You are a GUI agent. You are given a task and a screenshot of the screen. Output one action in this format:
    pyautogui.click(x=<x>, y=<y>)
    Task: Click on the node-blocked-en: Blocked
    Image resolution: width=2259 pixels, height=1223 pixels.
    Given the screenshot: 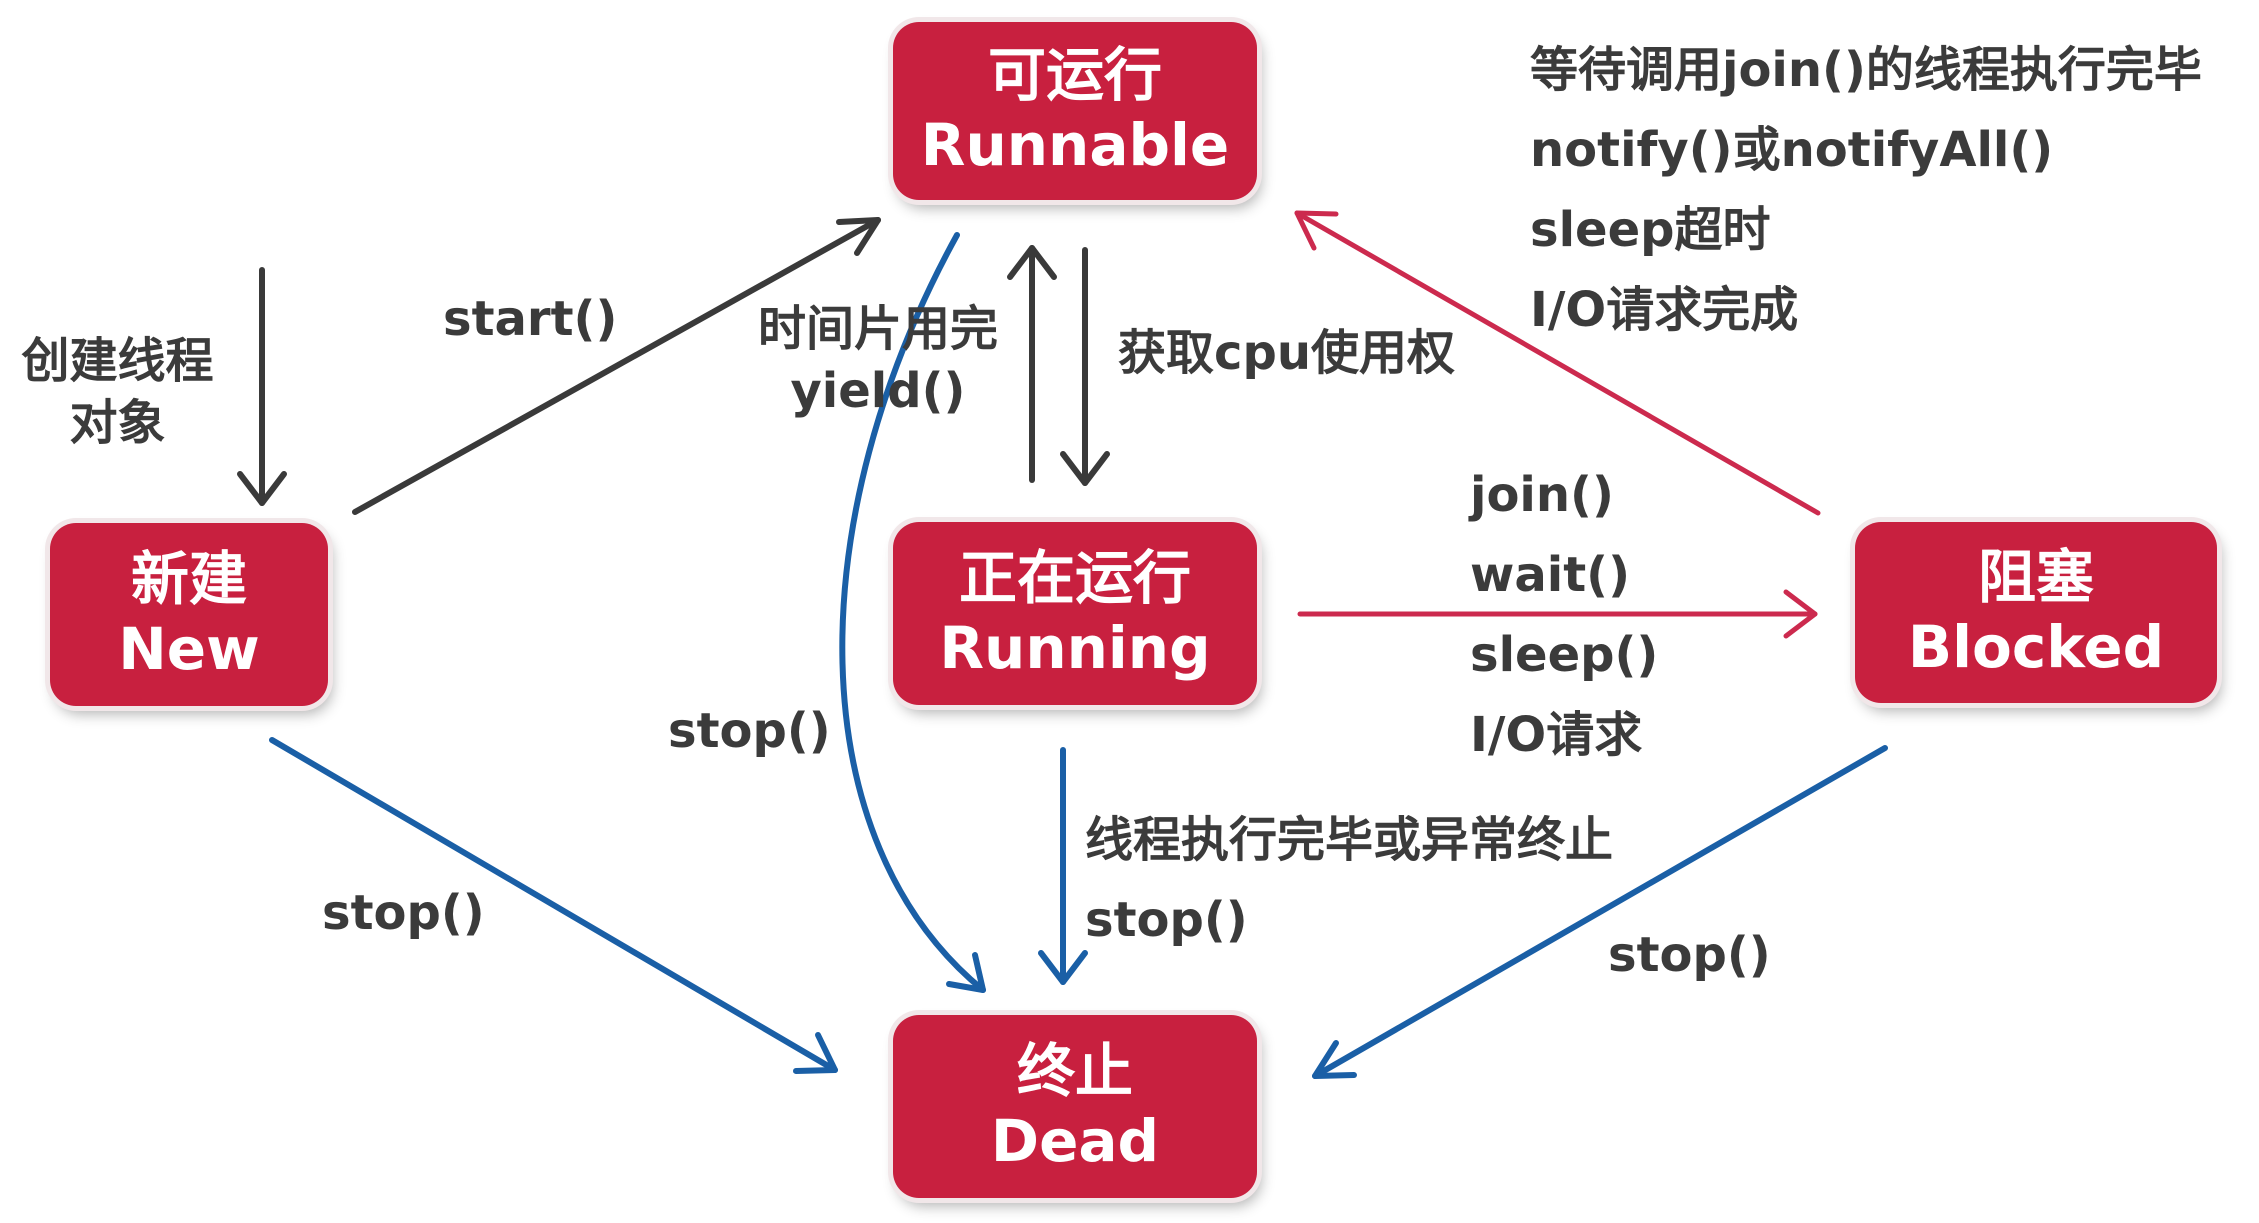 What is the action you would take?
    pyautogui.click(x=2036, y=646)
    